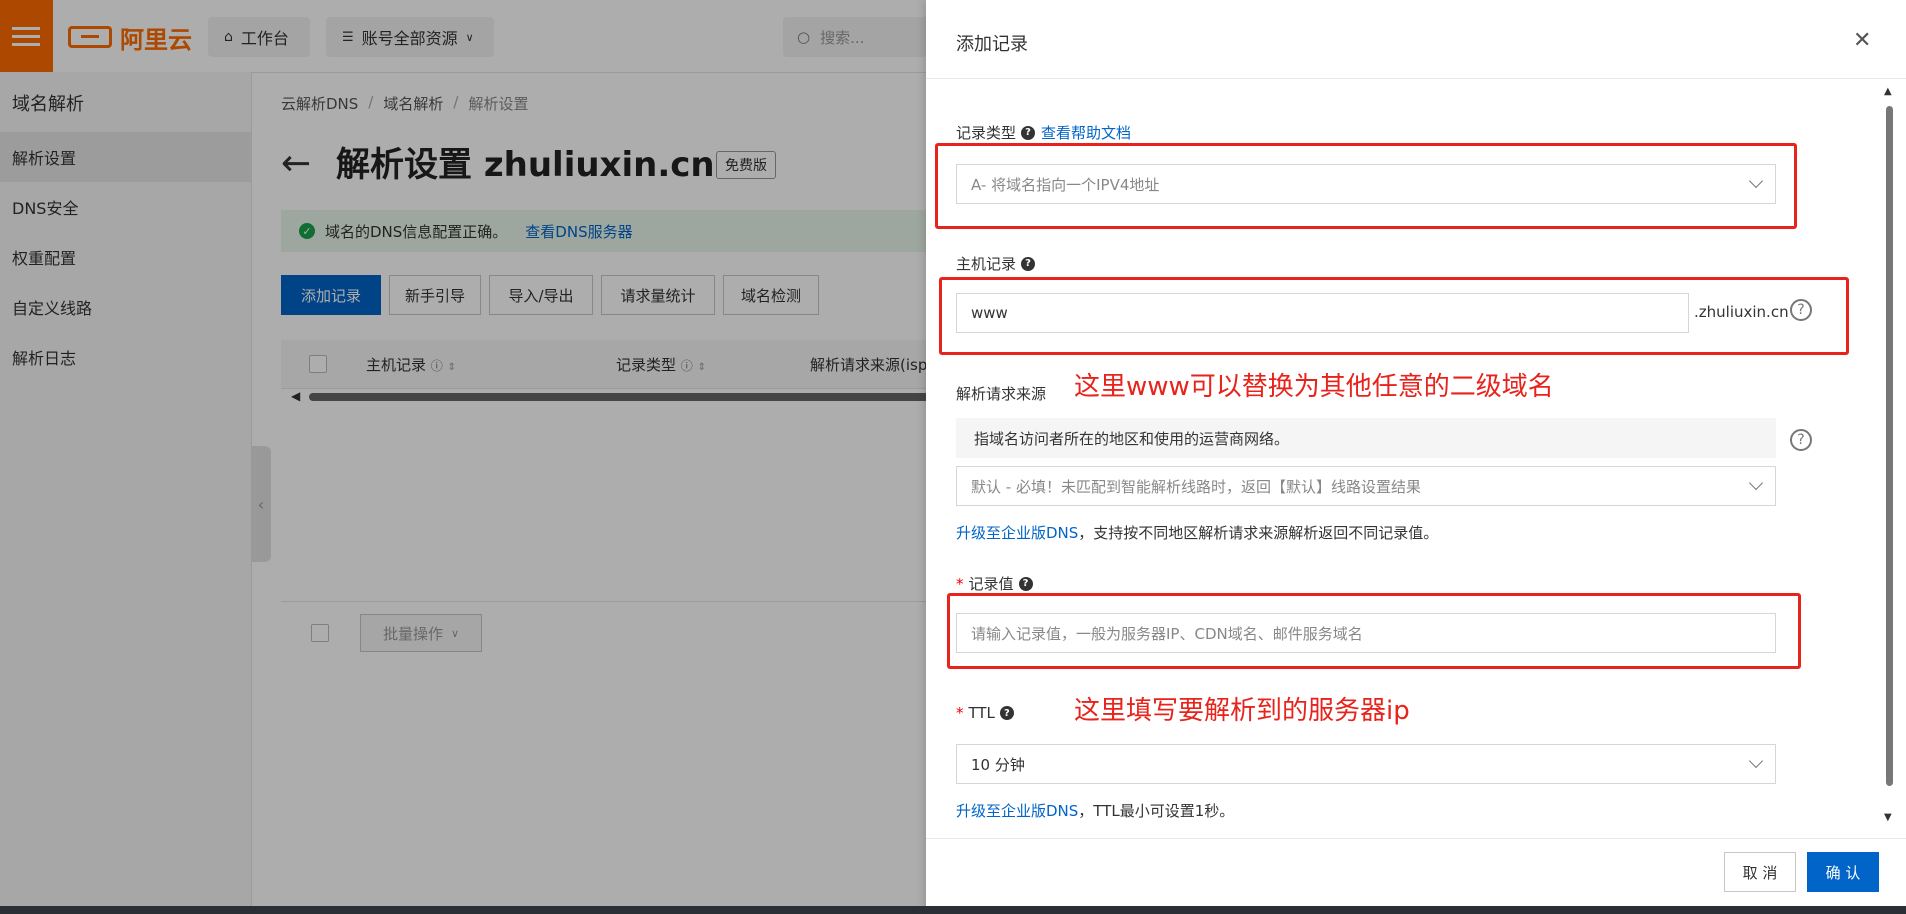 The width and height of the screenshot is (1906, 914). I want to click on drawer-vertical-scrollbar: ▲ ▼, so click(1889, 456).